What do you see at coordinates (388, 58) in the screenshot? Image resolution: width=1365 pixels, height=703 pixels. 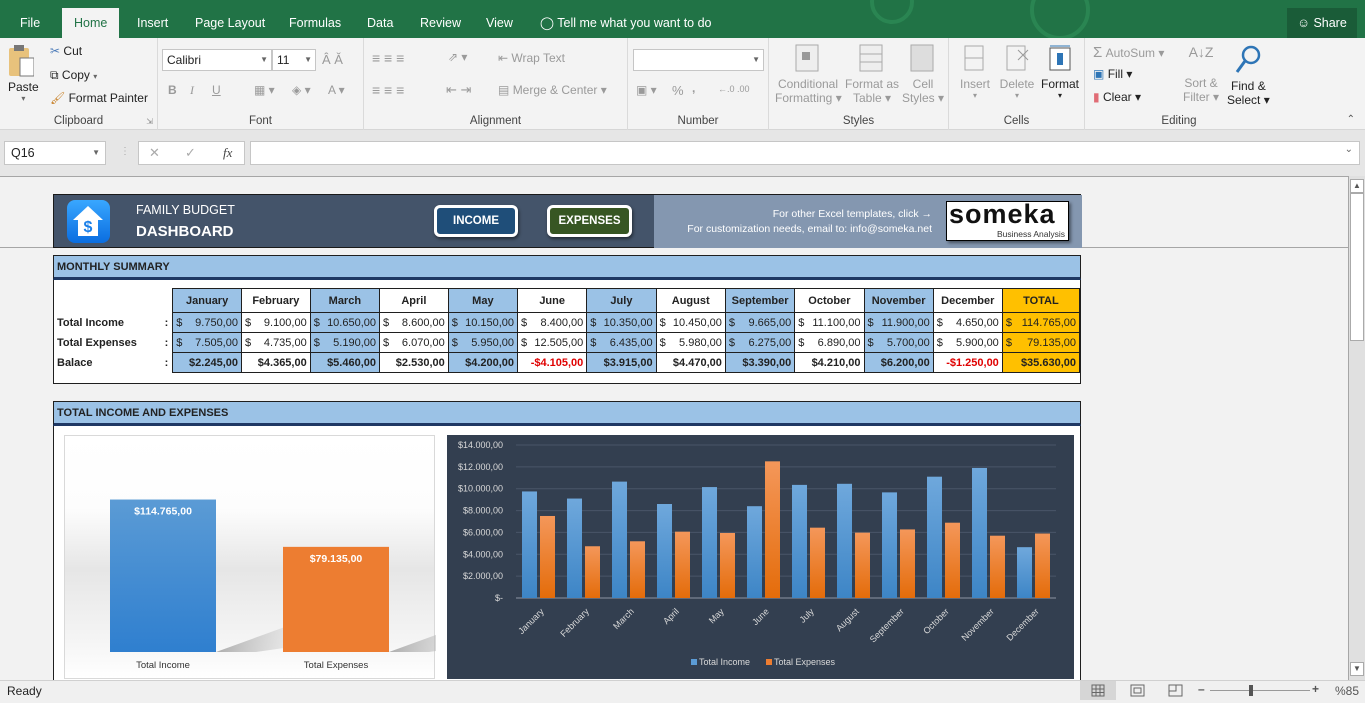 I see `vertical-align-buttons: ≡ ≡ ≡` at bounding box center [388, 58].